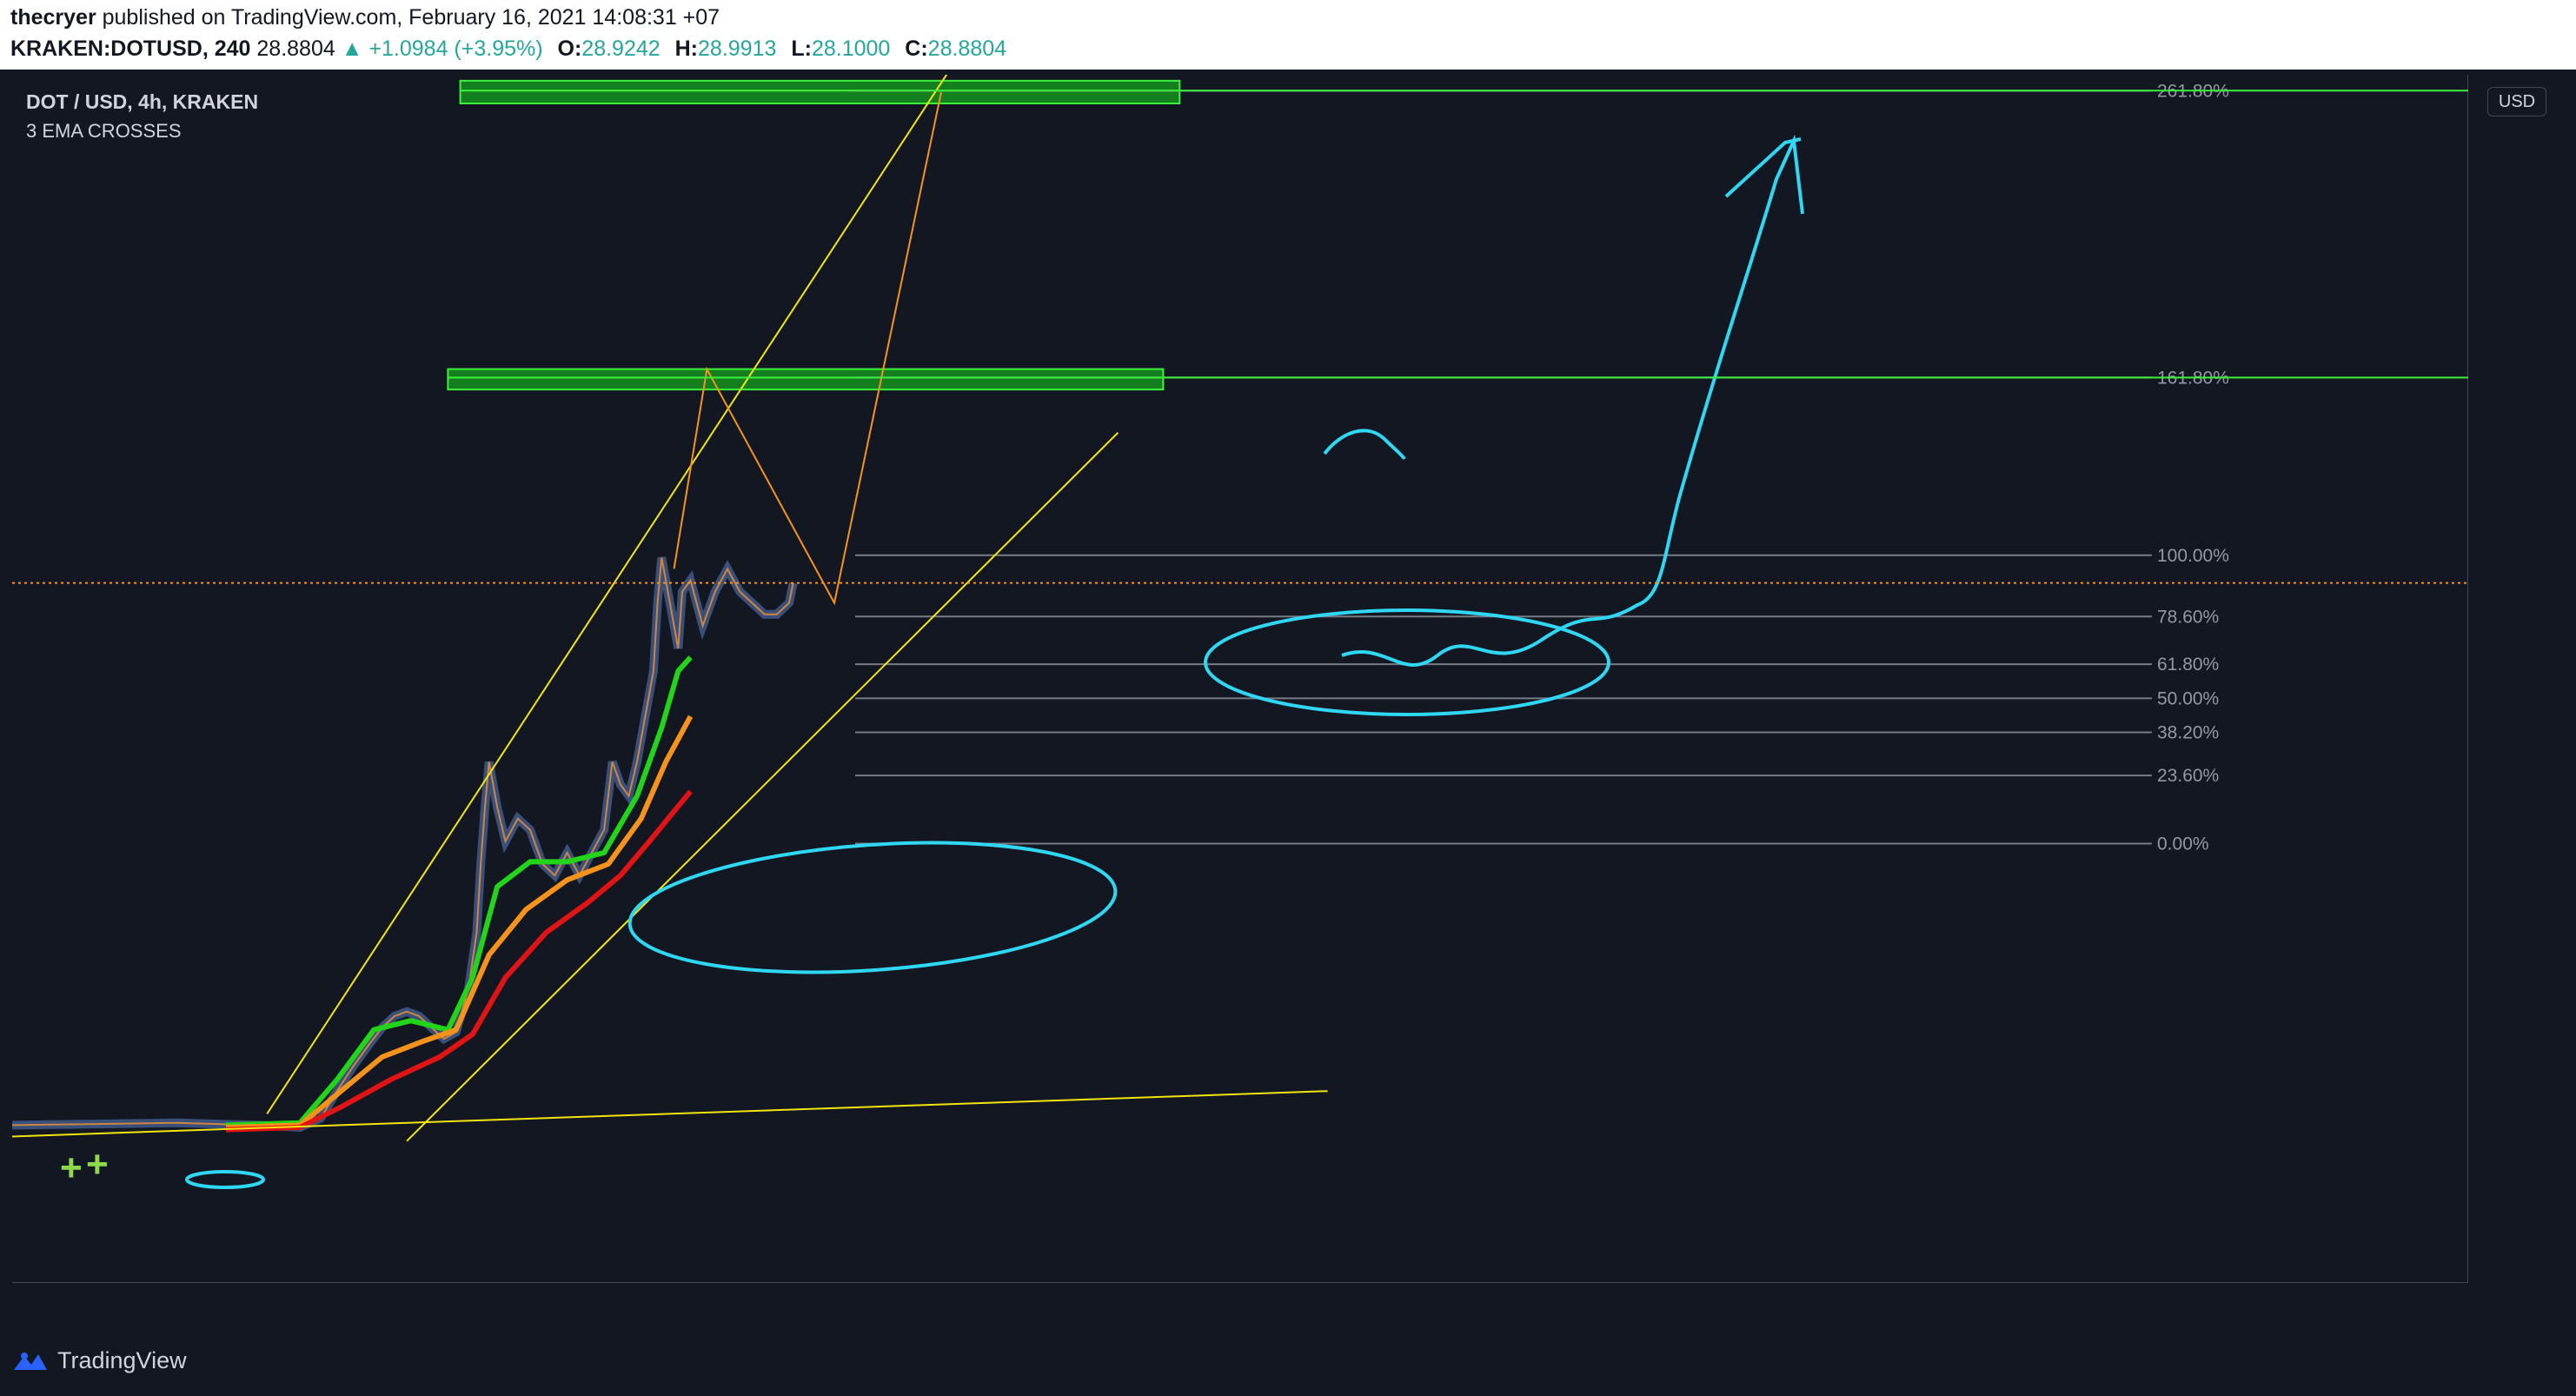 The height and width of the screenshot is (1396, 2576). What do you see at coordinates (2188, 776) in the screenshot?
I see `fib-label-7: 23.60%` at bounding box center [2188, 776].